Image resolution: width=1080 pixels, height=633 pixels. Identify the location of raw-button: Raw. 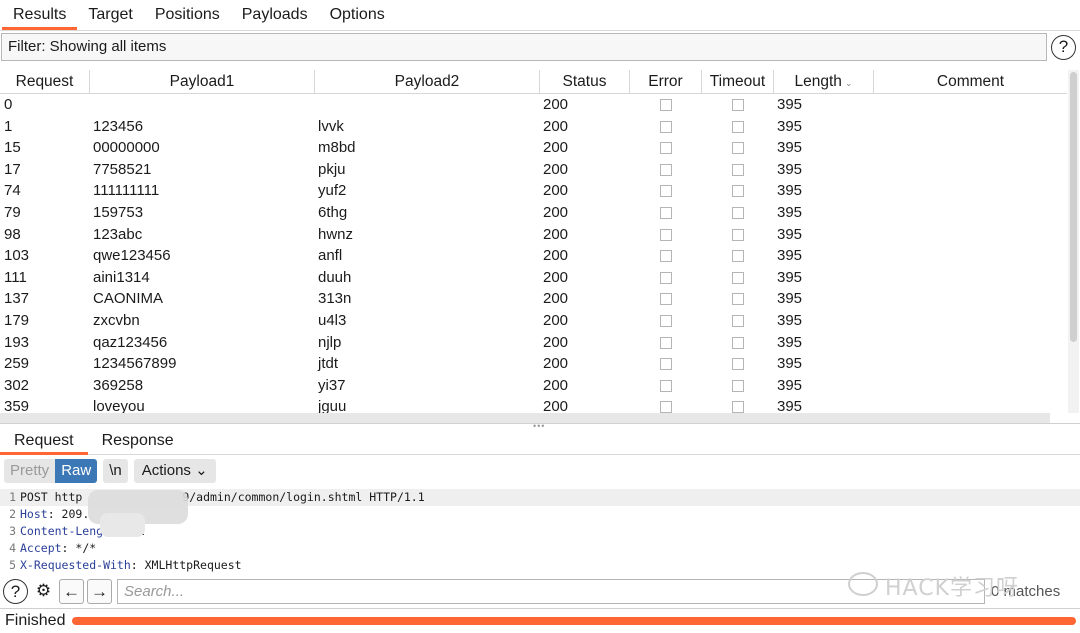
(76, 471).